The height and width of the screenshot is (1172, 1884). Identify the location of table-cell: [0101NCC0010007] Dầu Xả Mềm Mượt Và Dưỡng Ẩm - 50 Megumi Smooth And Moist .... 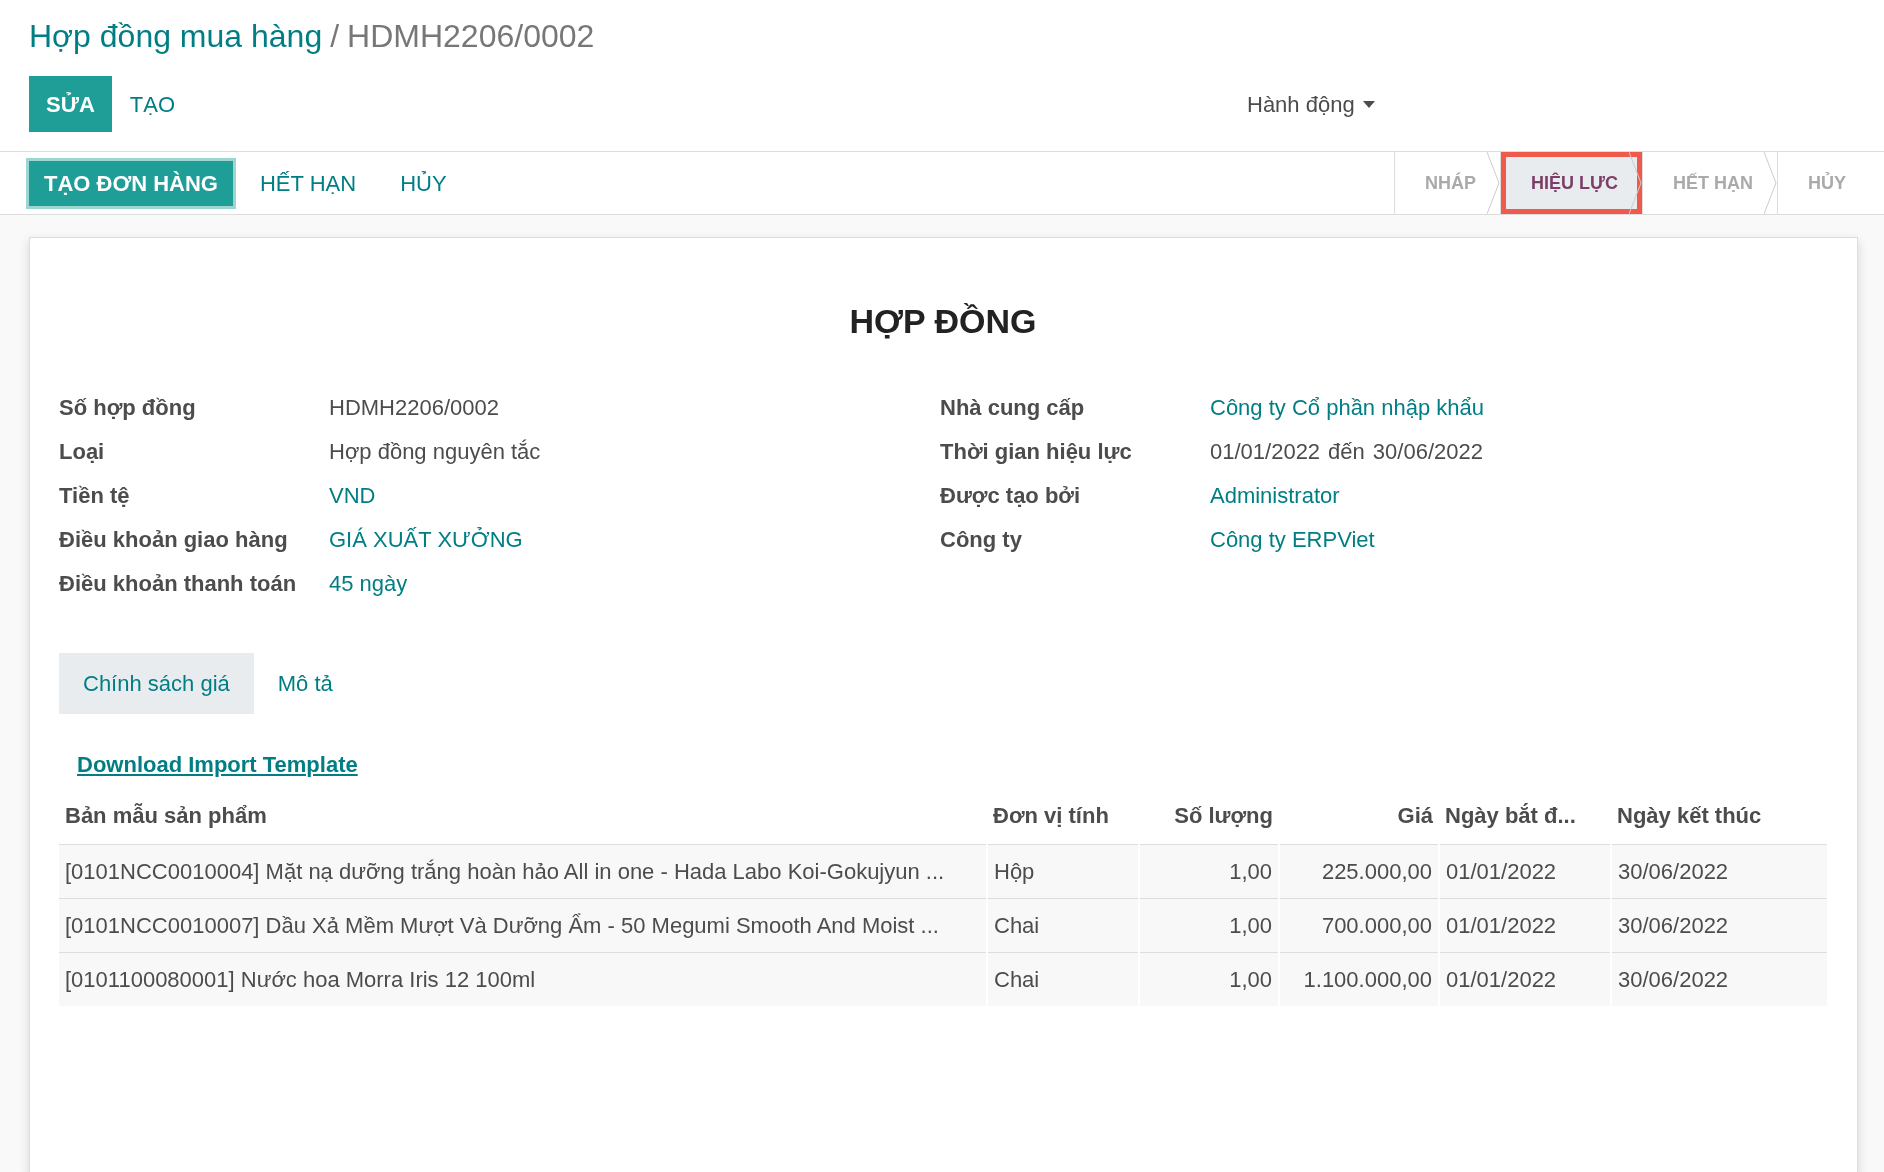
(523, 925).